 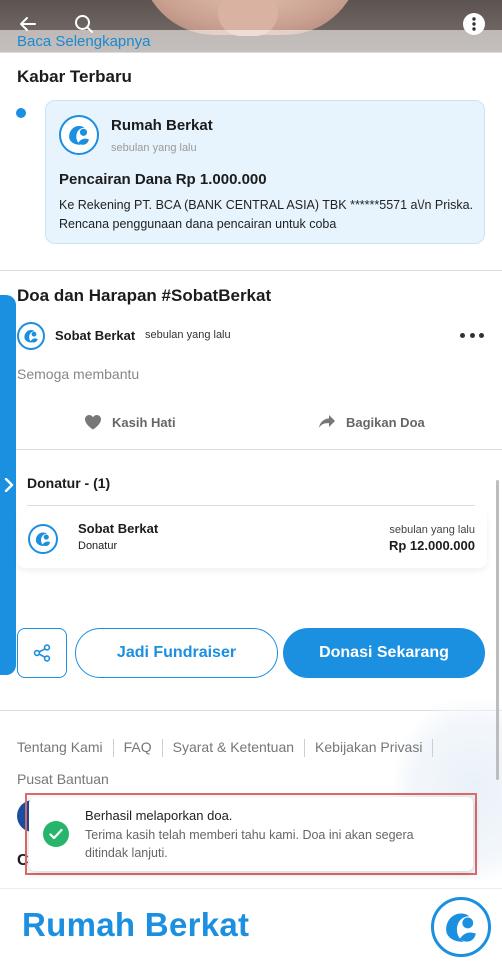 I want to click on read-more-link: Baca Selengkapnya, so click(x=83, y=41).